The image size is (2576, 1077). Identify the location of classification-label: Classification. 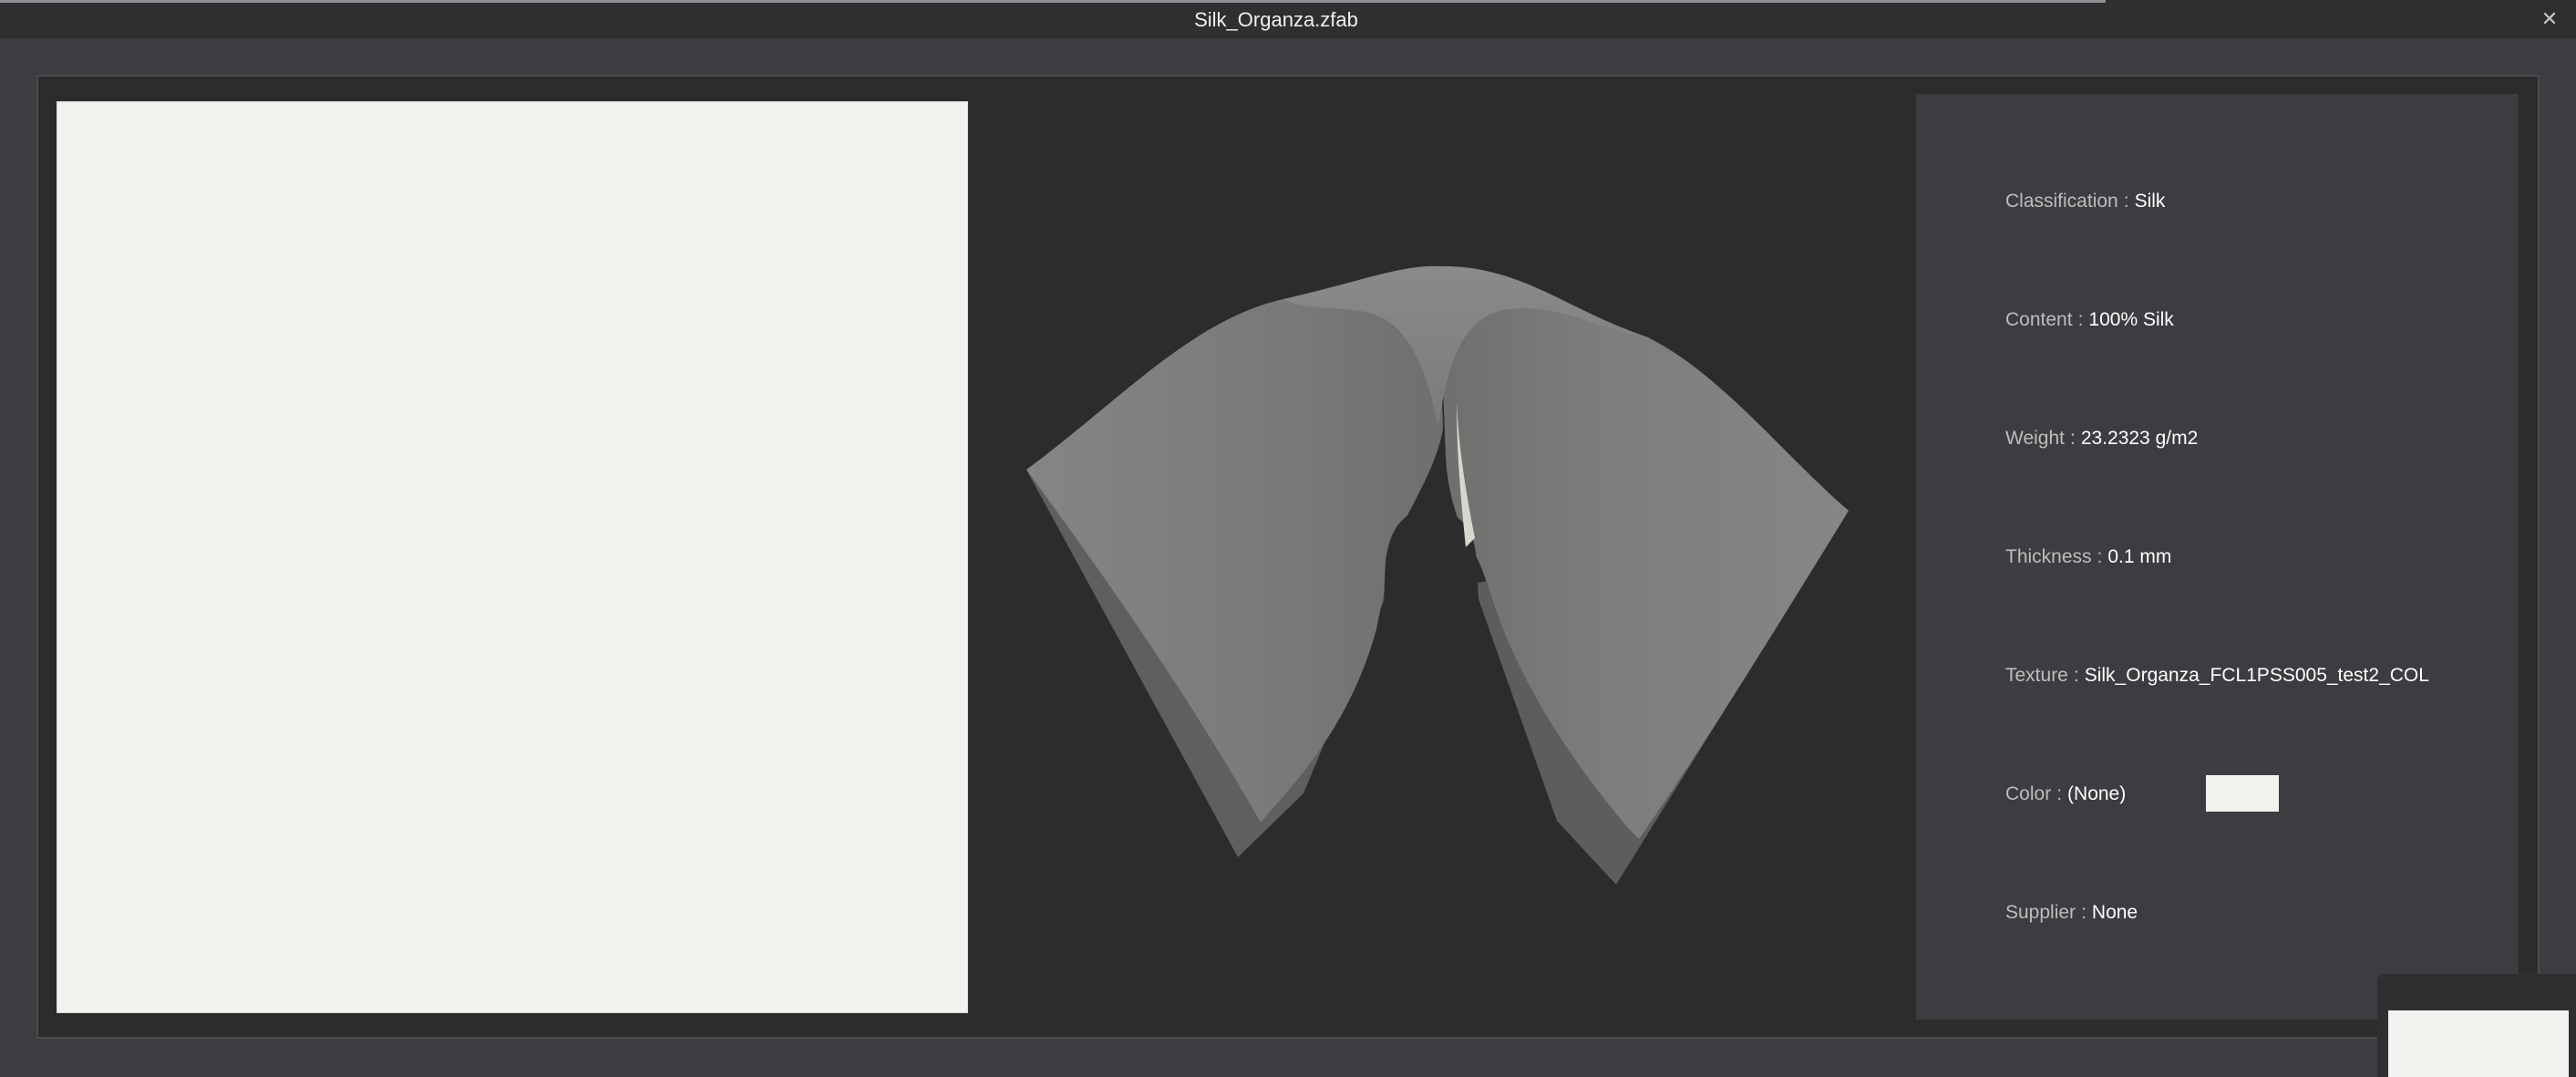
(2061, 201).